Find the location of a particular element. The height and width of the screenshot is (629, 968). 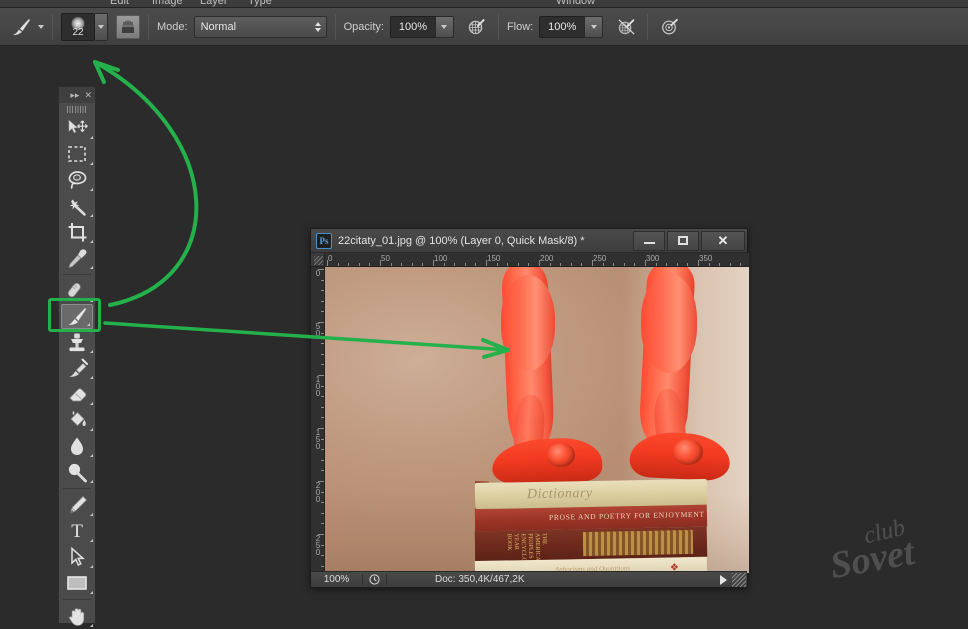

collapse-panel-icon: ▸▸ is located at coordinates (74, 95).